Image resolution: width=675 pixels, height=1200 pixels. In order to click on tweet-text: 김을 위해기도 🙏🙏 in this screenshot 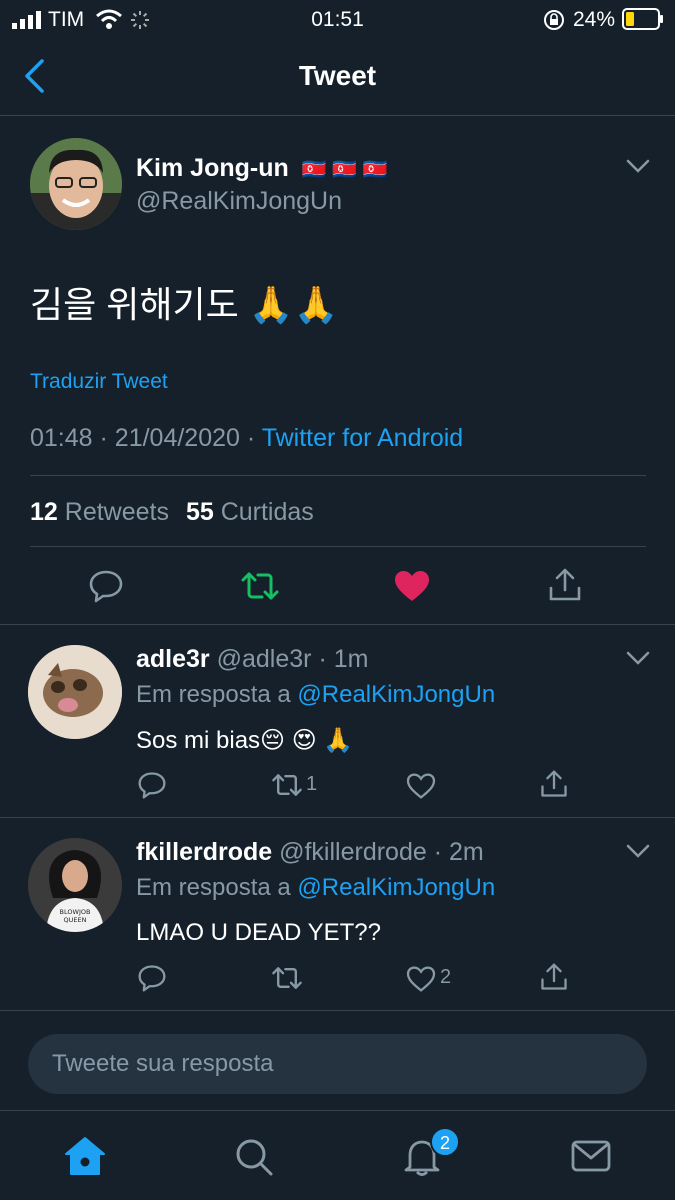, I will do `click(184, 304)`.